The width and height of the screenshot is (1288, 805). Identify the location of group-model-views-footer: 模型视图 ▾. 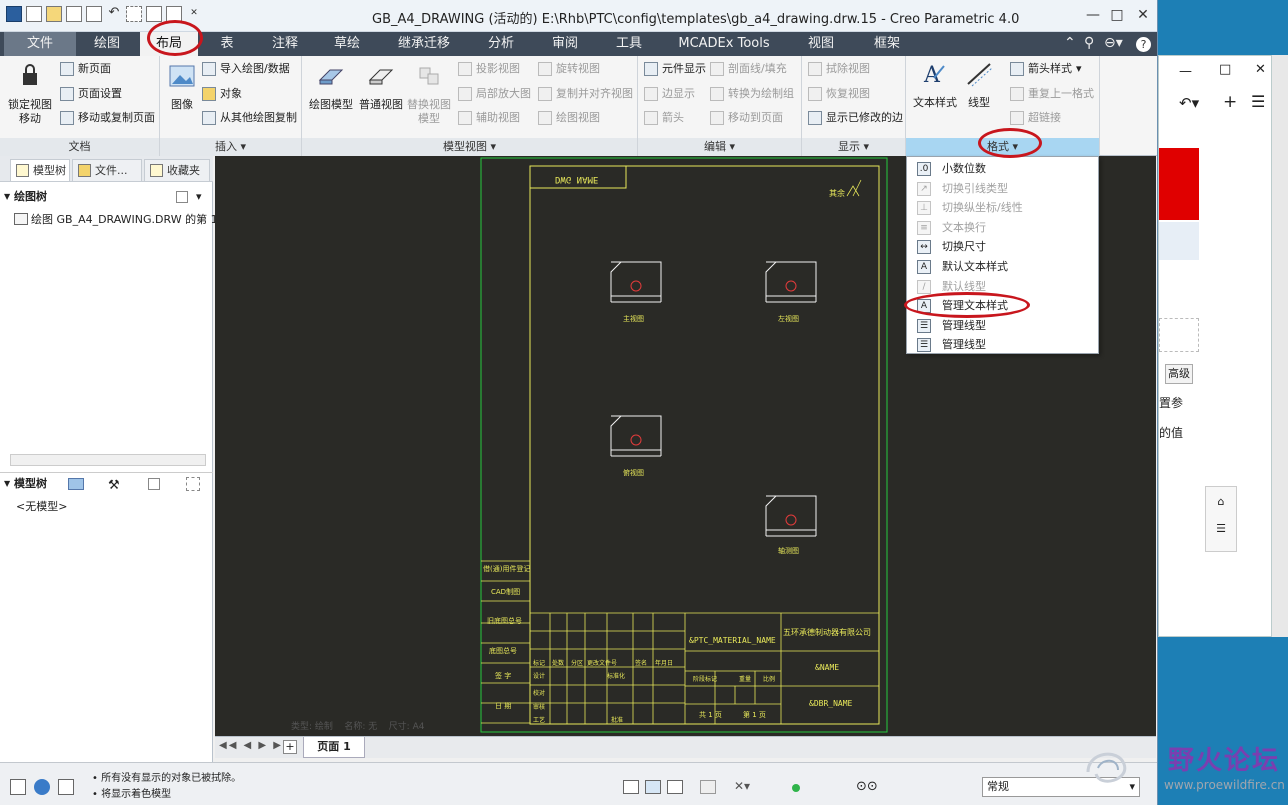
(469, 147).